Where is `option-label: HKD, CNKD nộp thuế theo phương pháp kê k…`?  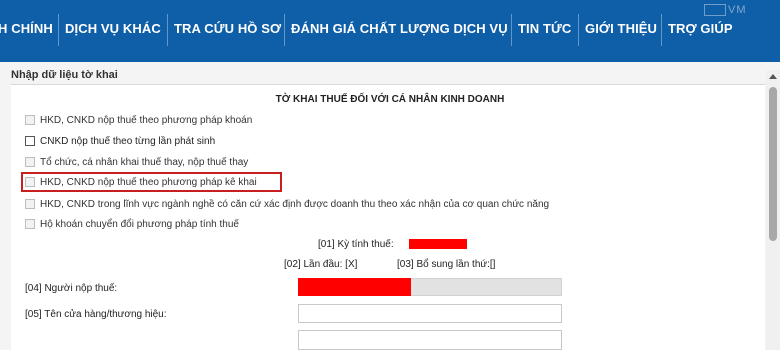 option-label: HKD, CNKD nộp thuế theo phương pháp kê k… is located at coordinates (148, 182).